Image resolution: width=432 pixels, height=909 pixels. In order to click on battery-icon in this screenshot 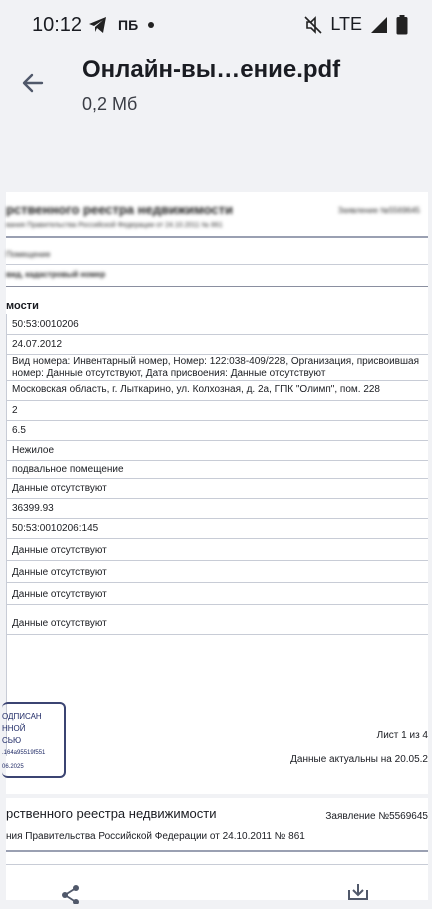, I will do `click(402, 24)`.